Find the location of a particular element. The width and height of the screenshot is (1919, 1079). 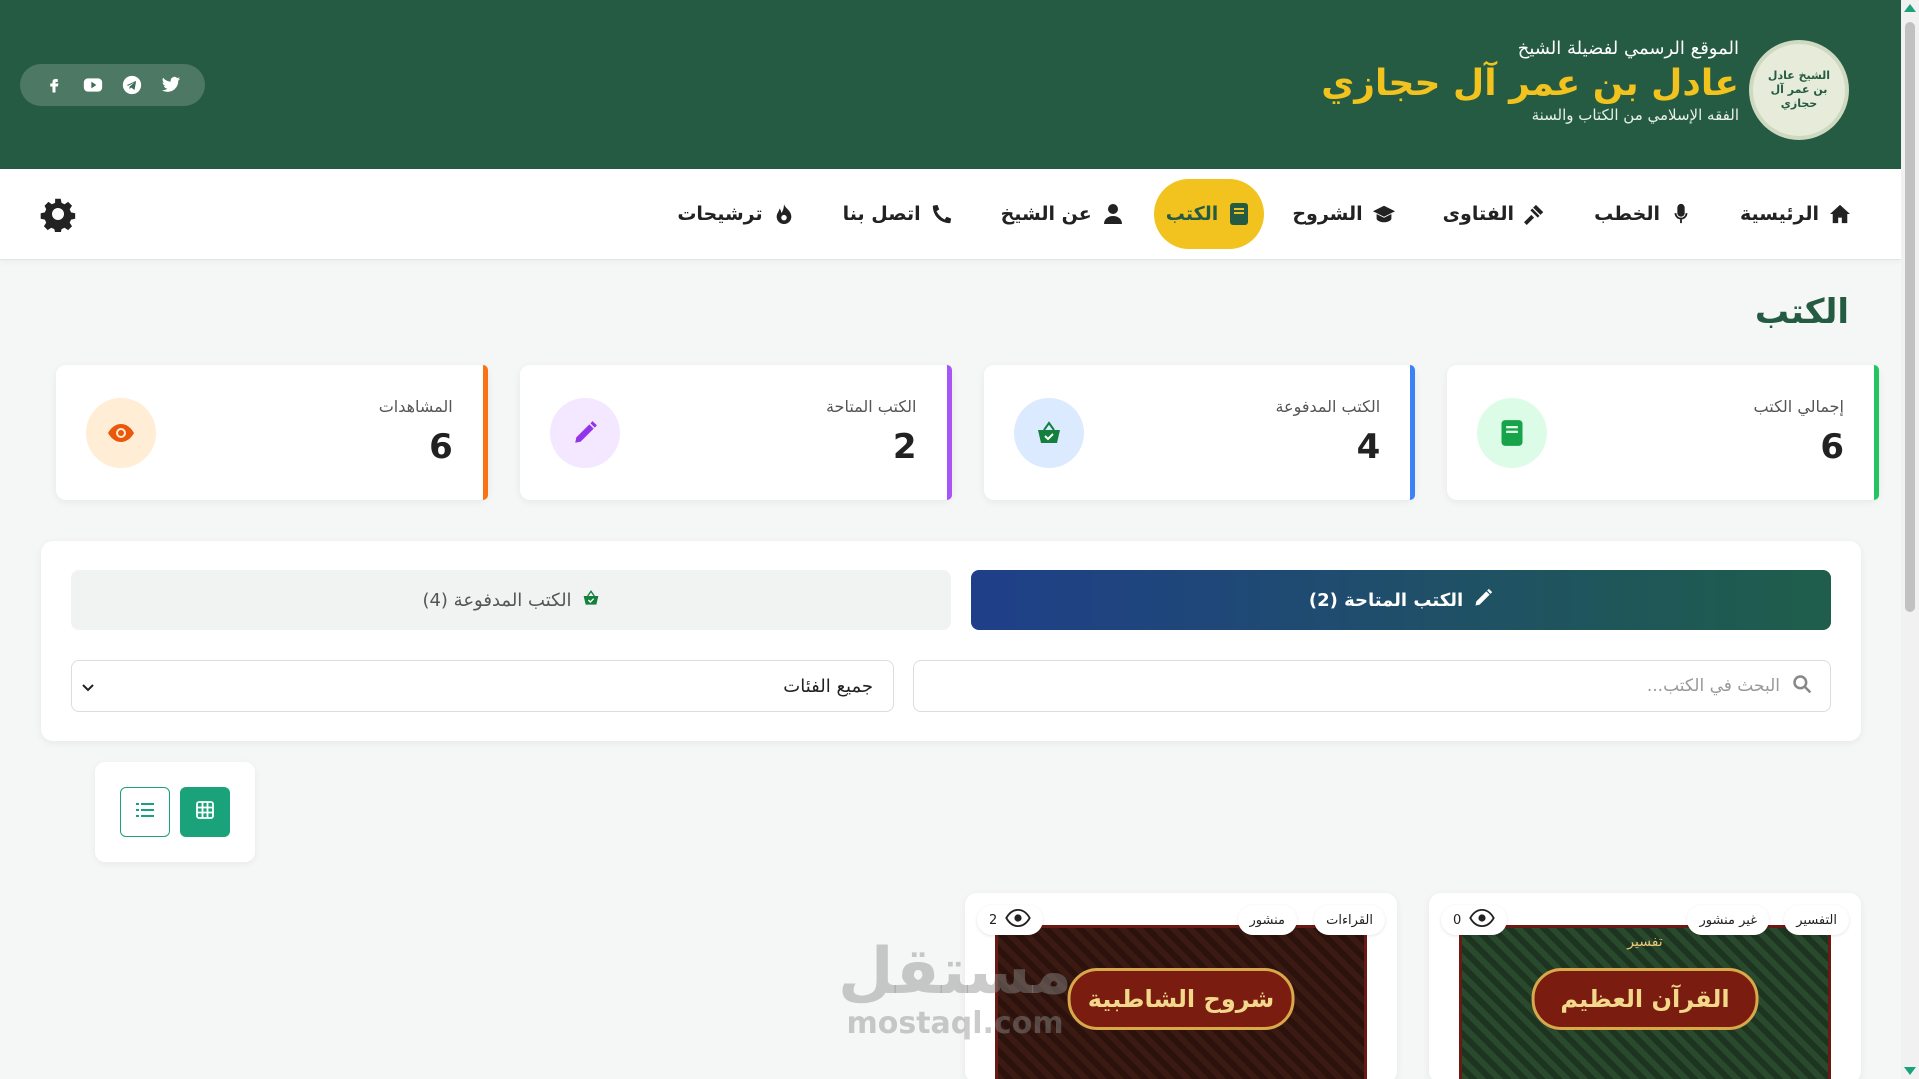

views-badge: 0 is located at coordinates (1474, 920).